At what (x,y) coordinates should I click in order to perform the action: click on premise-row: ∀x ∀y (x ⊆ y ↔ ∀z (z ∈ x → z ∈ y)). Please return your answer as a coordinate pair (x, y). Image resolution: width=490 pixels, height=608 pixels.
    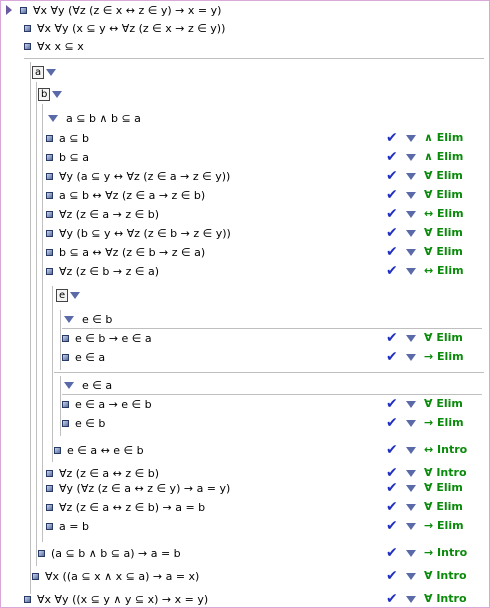
    Looking at the image, I should click on (124, 28).